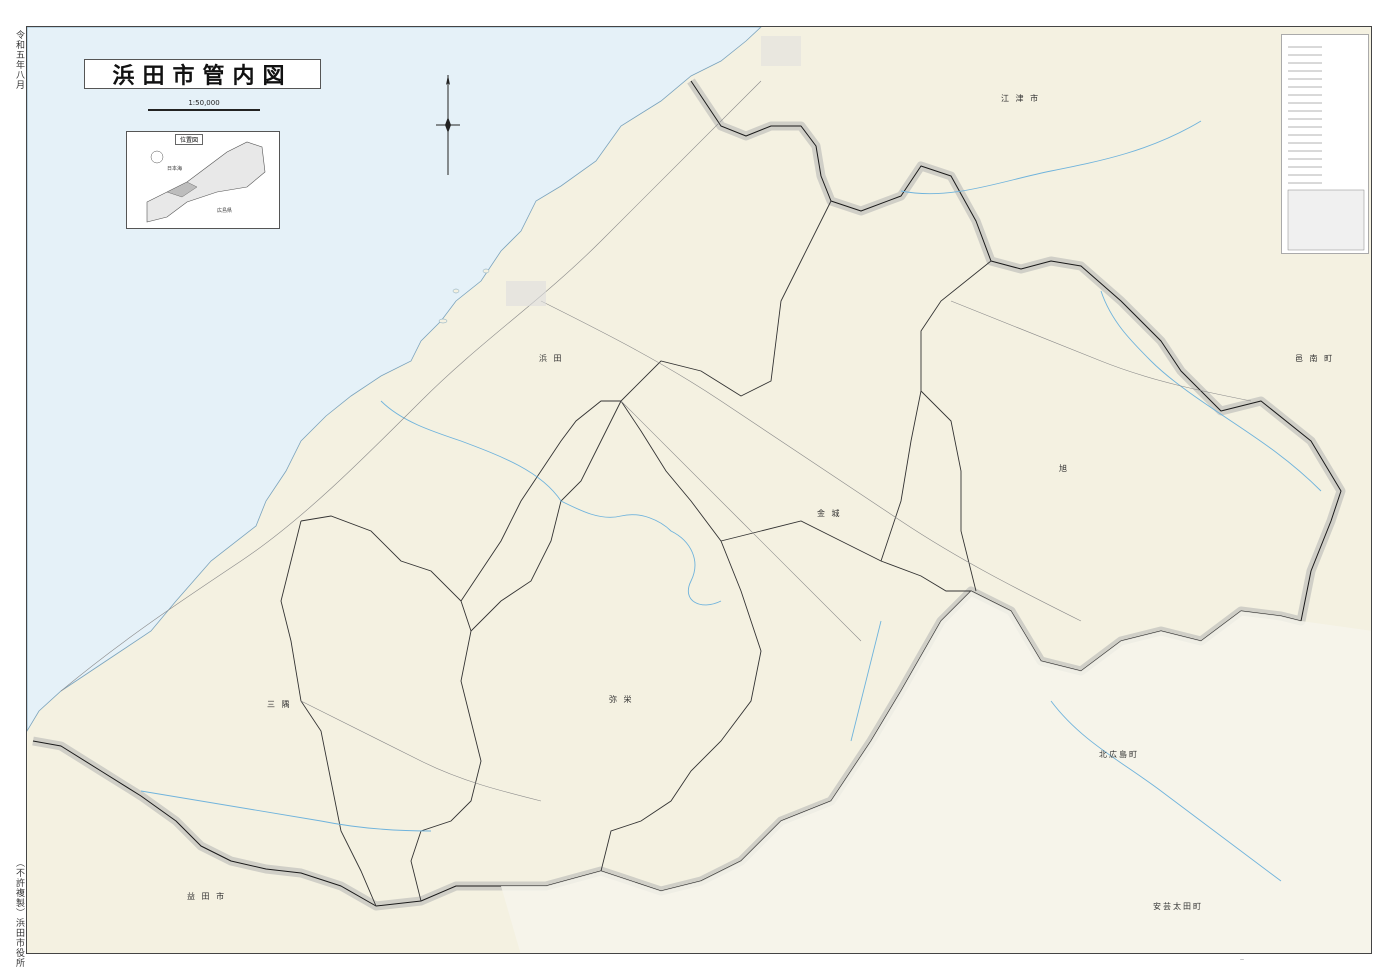  I want to click on location-inset: 位置図 日本海 広島県, so click(203, 180).